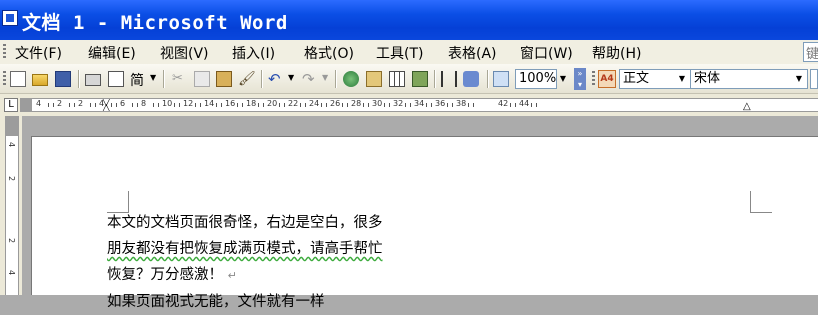  What do you see at coordinates (116, 79) in the screenshot?
I see `print-preview-icon` at bounding box center [116, 79].